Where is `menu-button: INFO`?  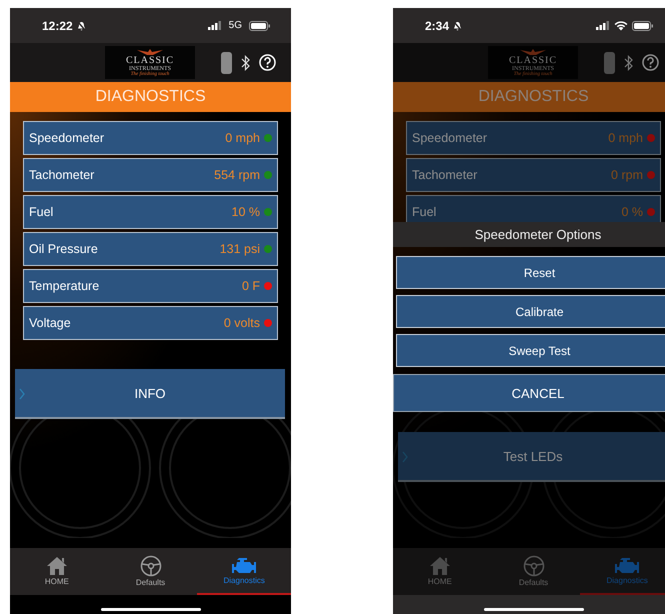
menu-button: INFO is located at coordinates (150, 394).